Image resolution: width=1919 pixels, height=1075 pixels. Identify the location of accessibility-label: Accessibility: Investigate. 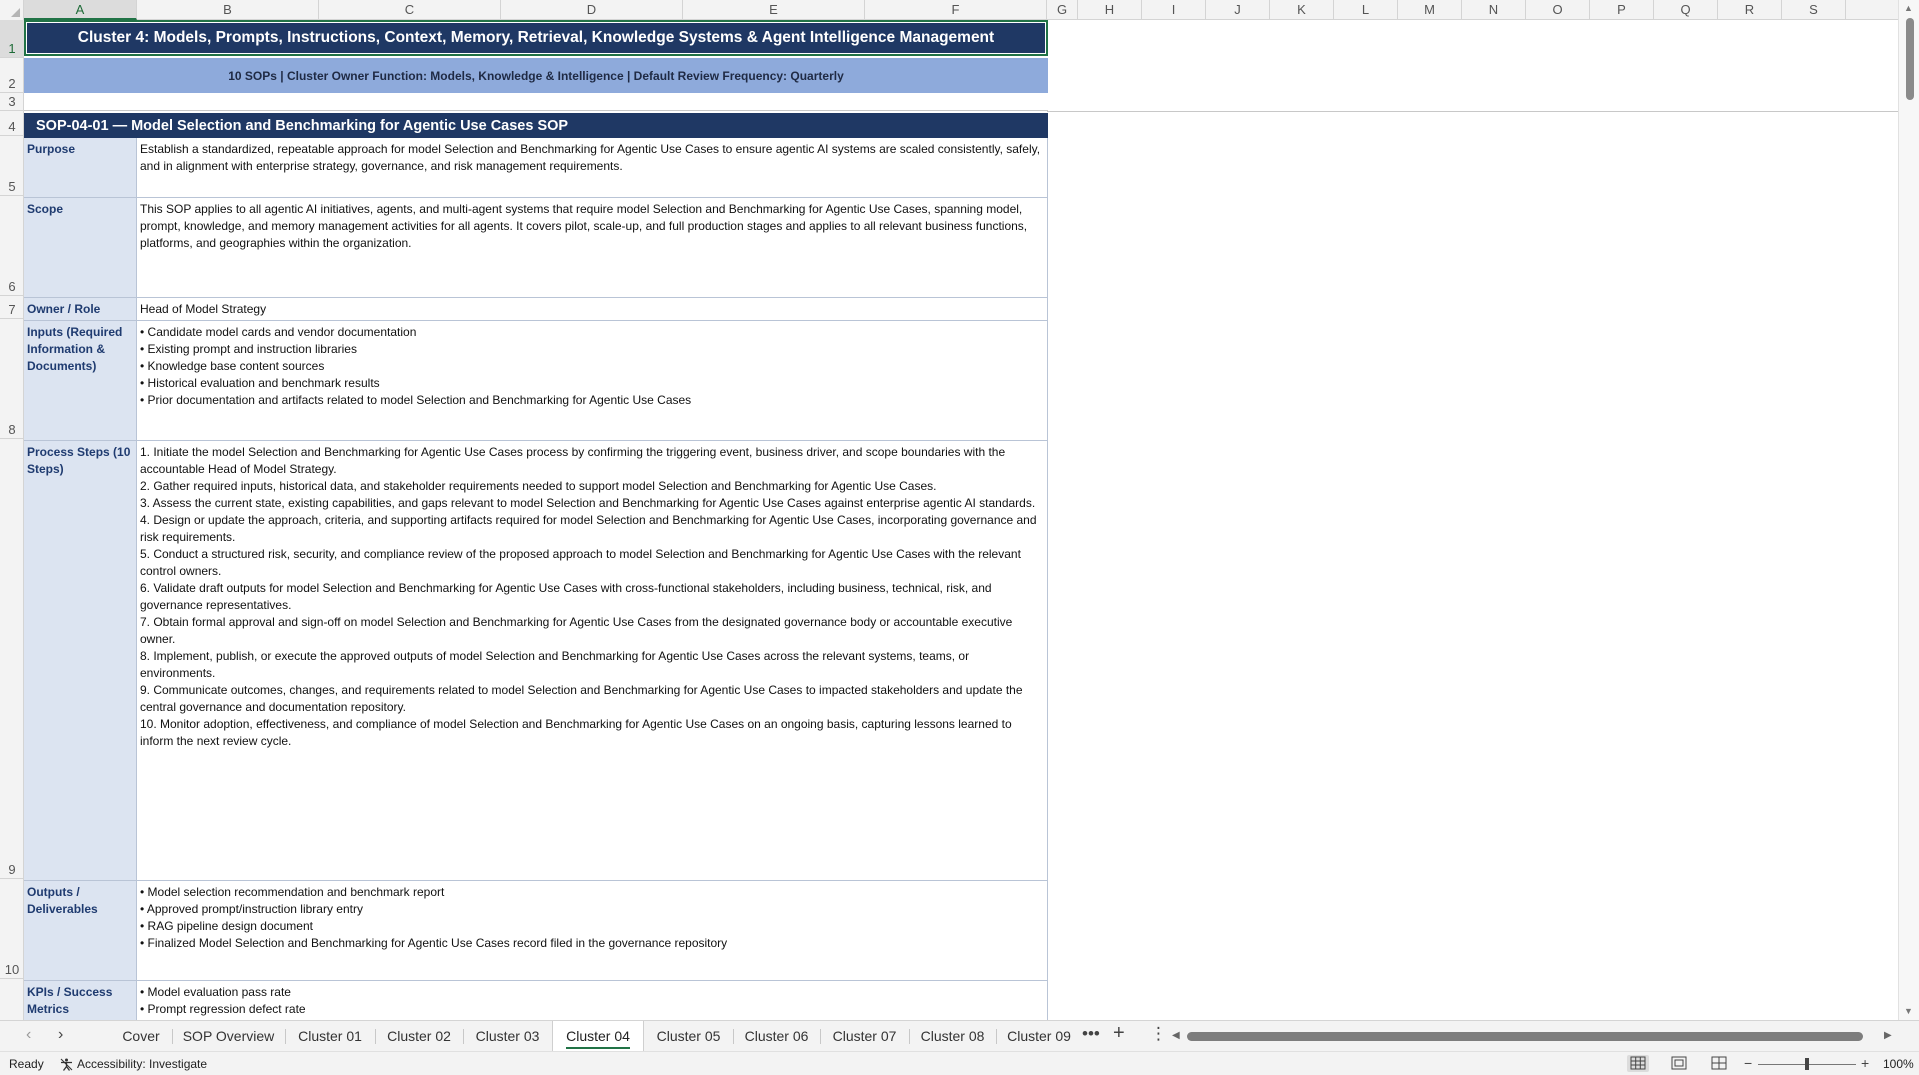
(142, 1064).